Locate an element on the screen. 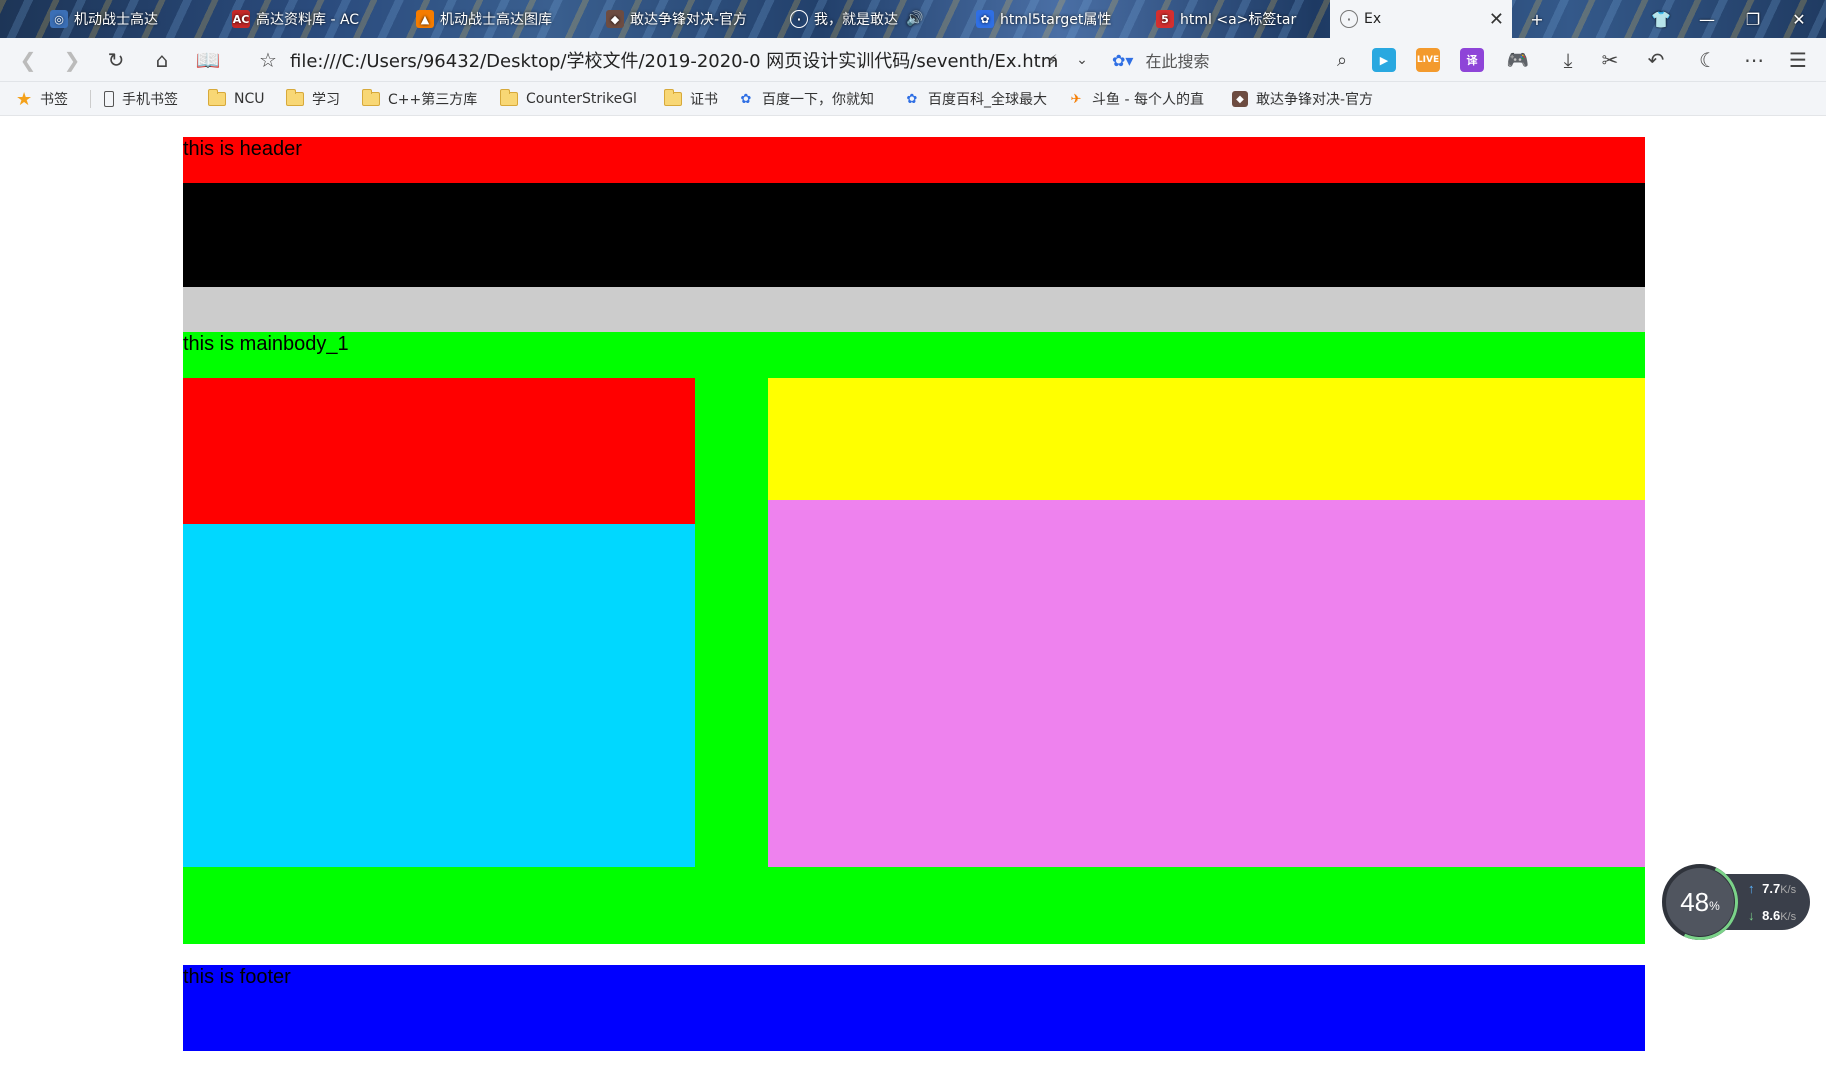 The image size is (1826, 1080). minimize-icon: — is located at coordinates (1707, 19).